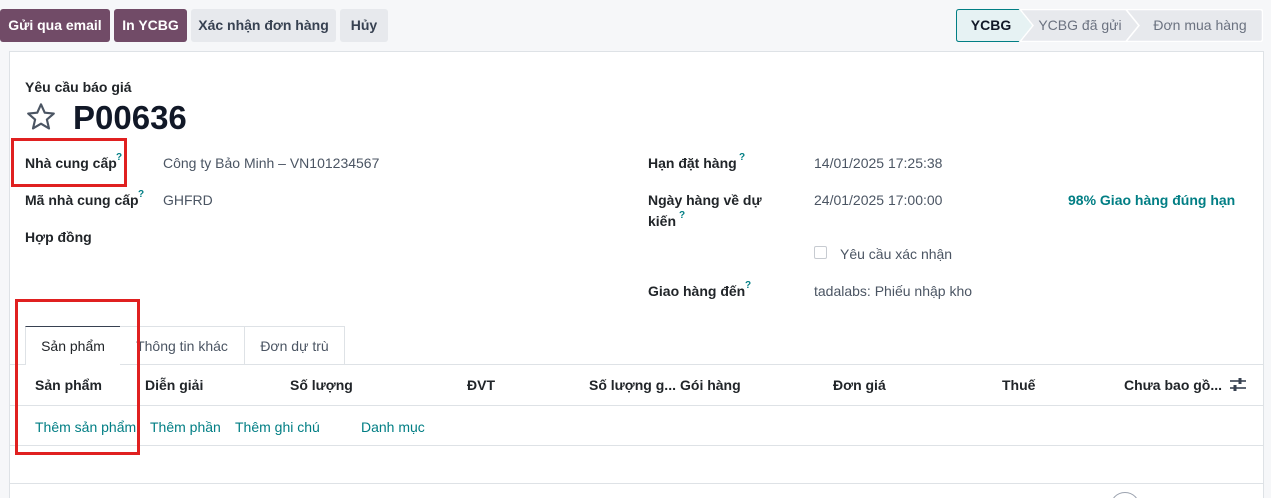 Image resolution: width=1271 pixels, height=498 pixels. I want to click on column-header-description: Diễn giải, so click(174, 385).